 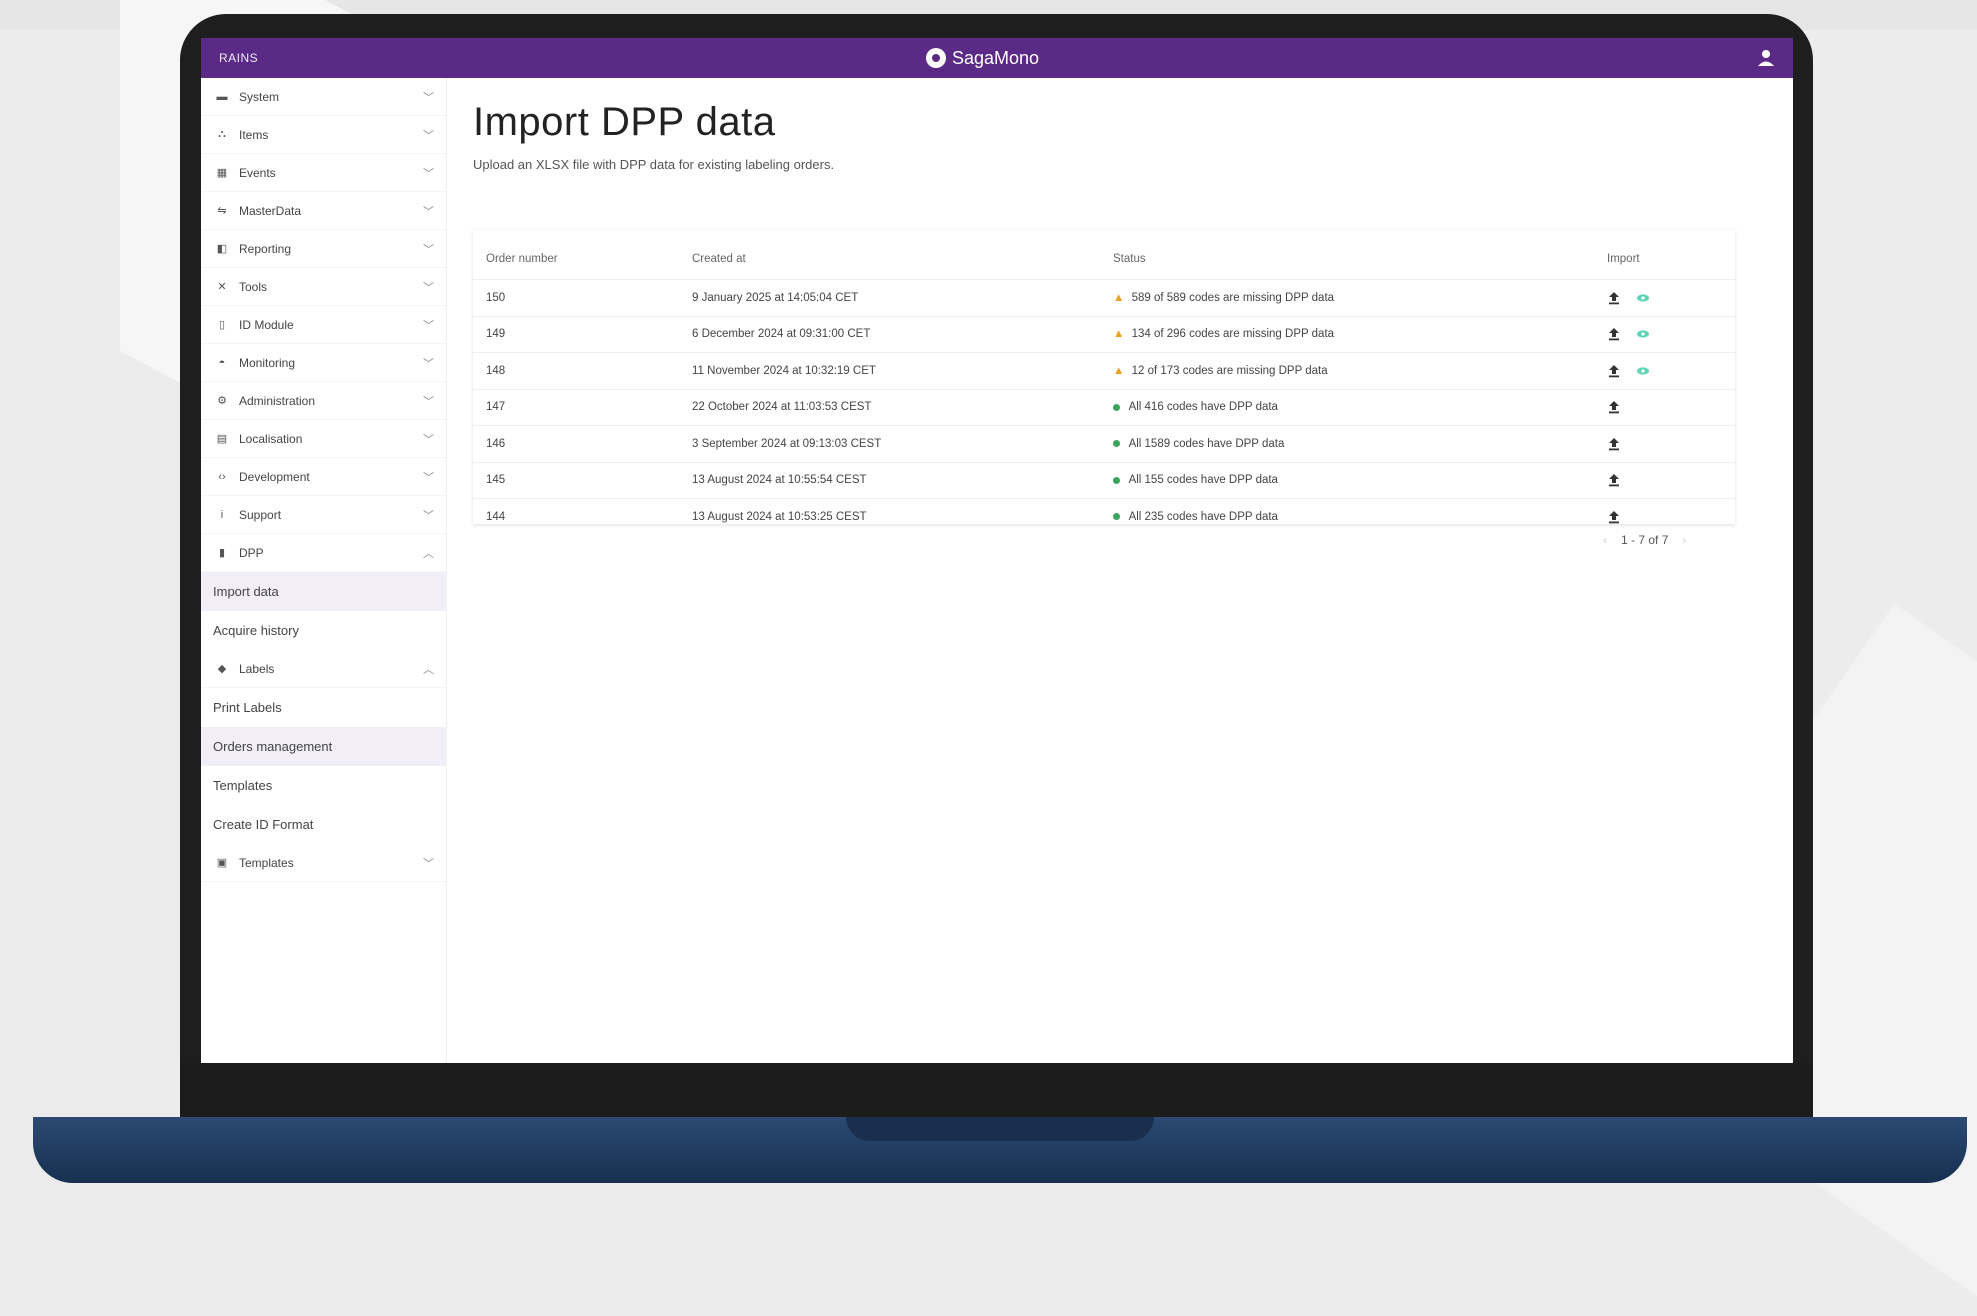 I want to click on reporting-icon: ◧, so click(x=222, y=249).